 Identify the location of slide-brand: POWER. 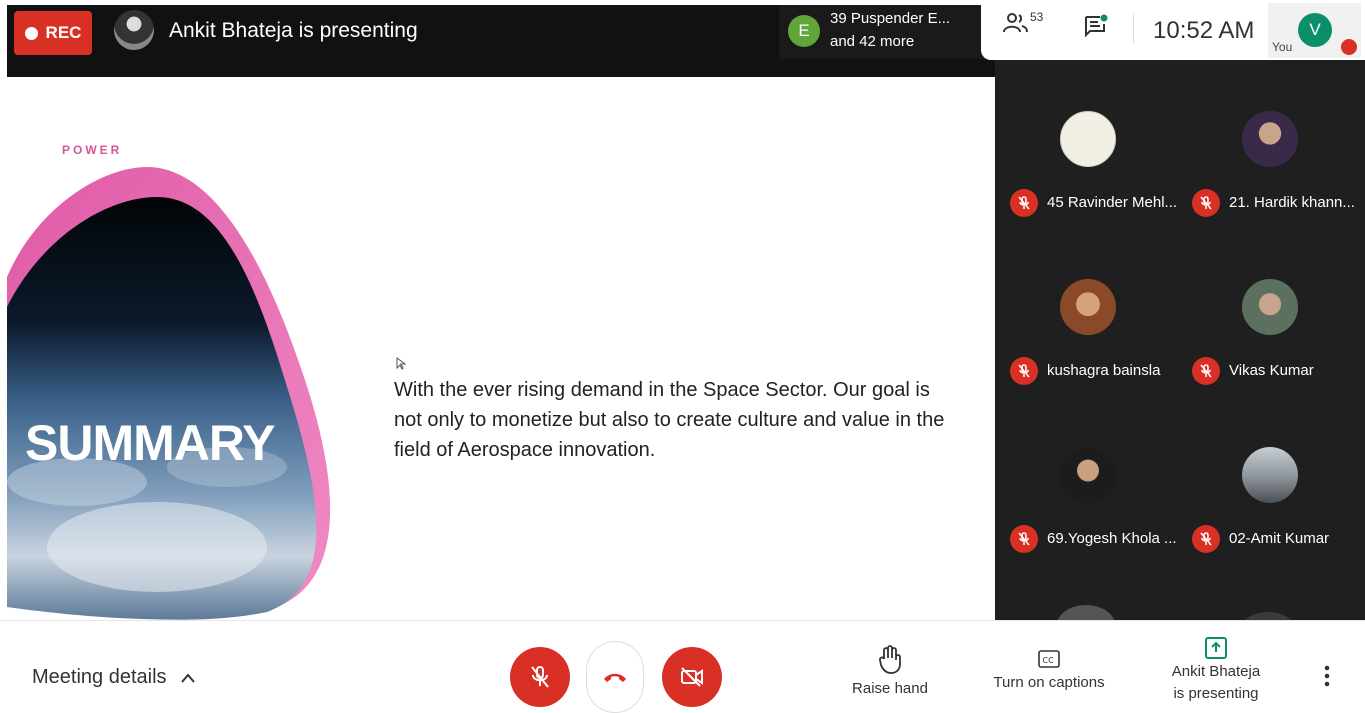
(92, 150).